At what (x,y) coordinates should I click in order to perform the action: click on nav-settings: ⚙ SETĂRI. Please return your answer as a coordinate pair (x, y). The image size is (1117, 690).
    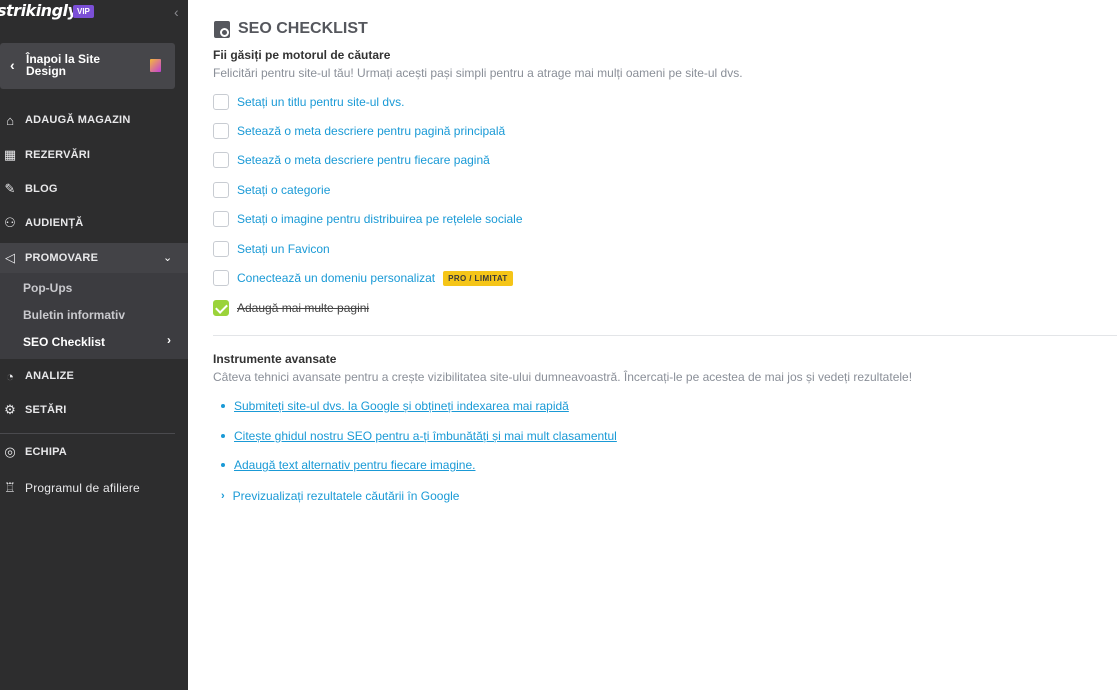
    Looking at the image, I should click on (94, 410).